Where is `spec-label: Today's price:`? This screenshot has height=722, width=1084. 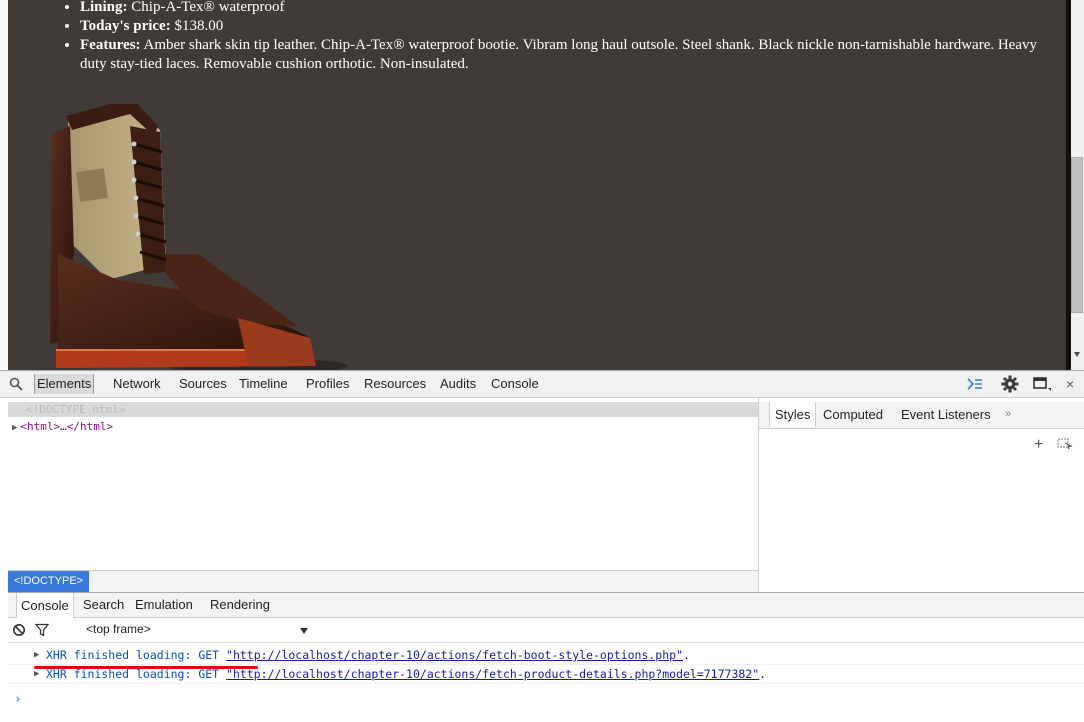
spec-label: Today's price: is located at coordinates (125, 26).